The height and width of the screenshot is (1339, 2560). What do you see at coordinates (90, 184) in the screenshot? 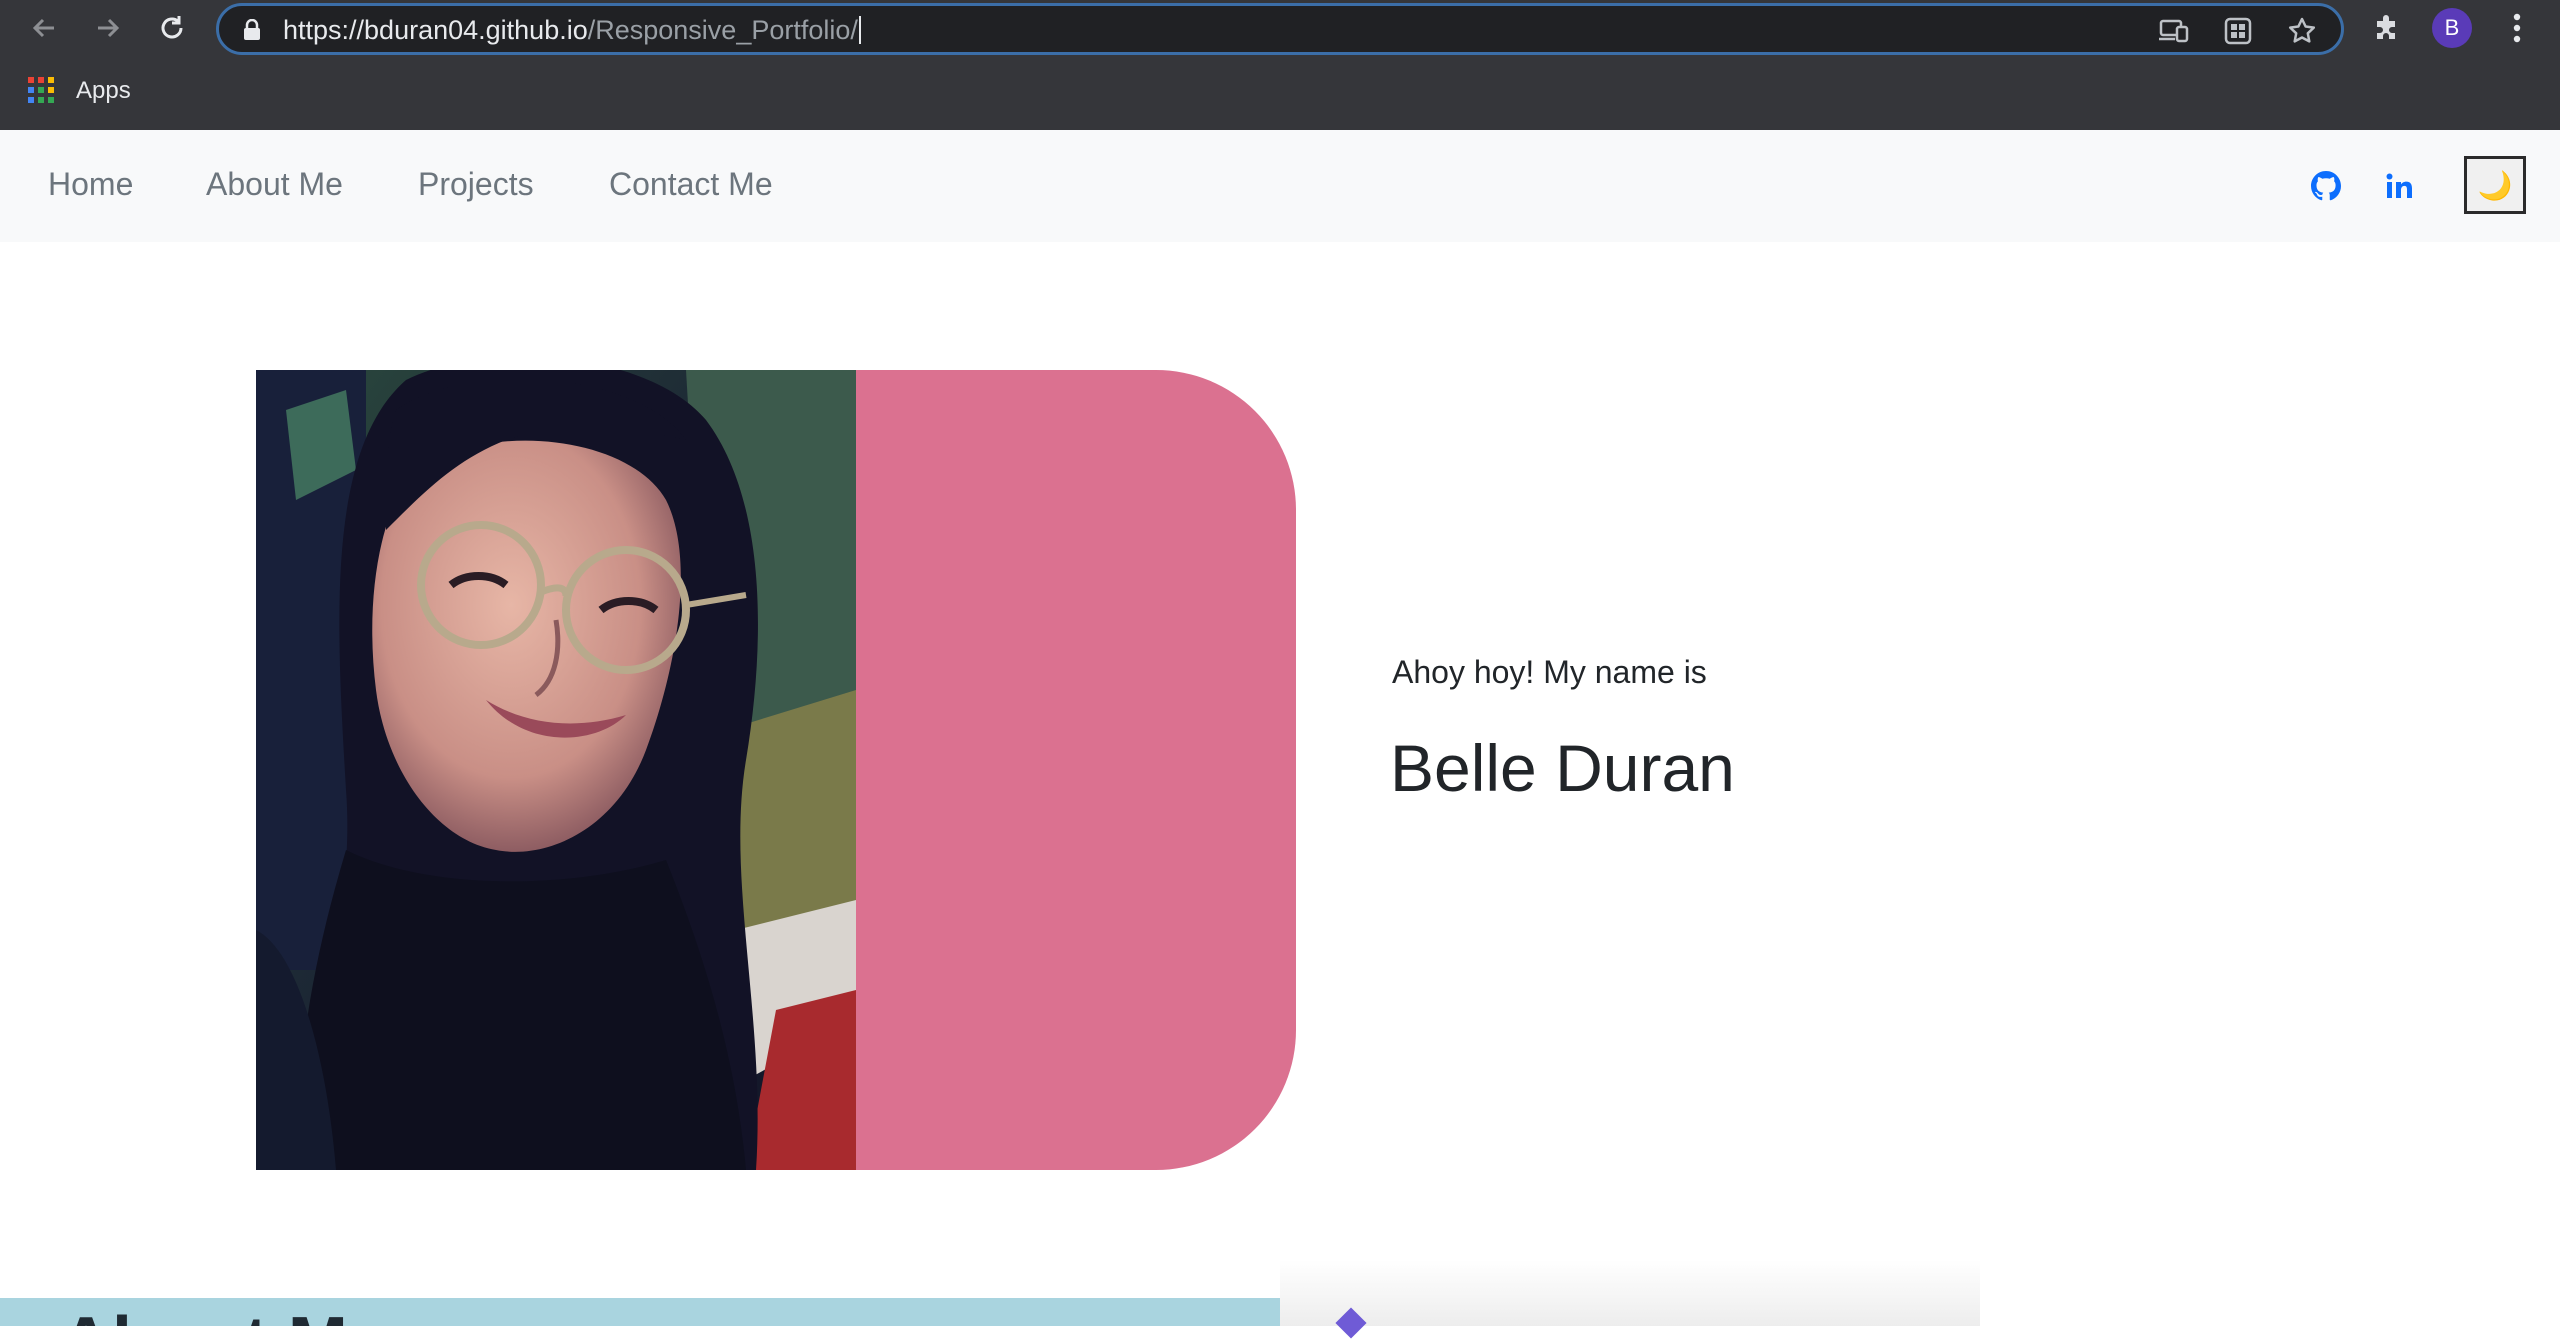
I see `nav-link-home: Home` at bounding box center [90, 184].